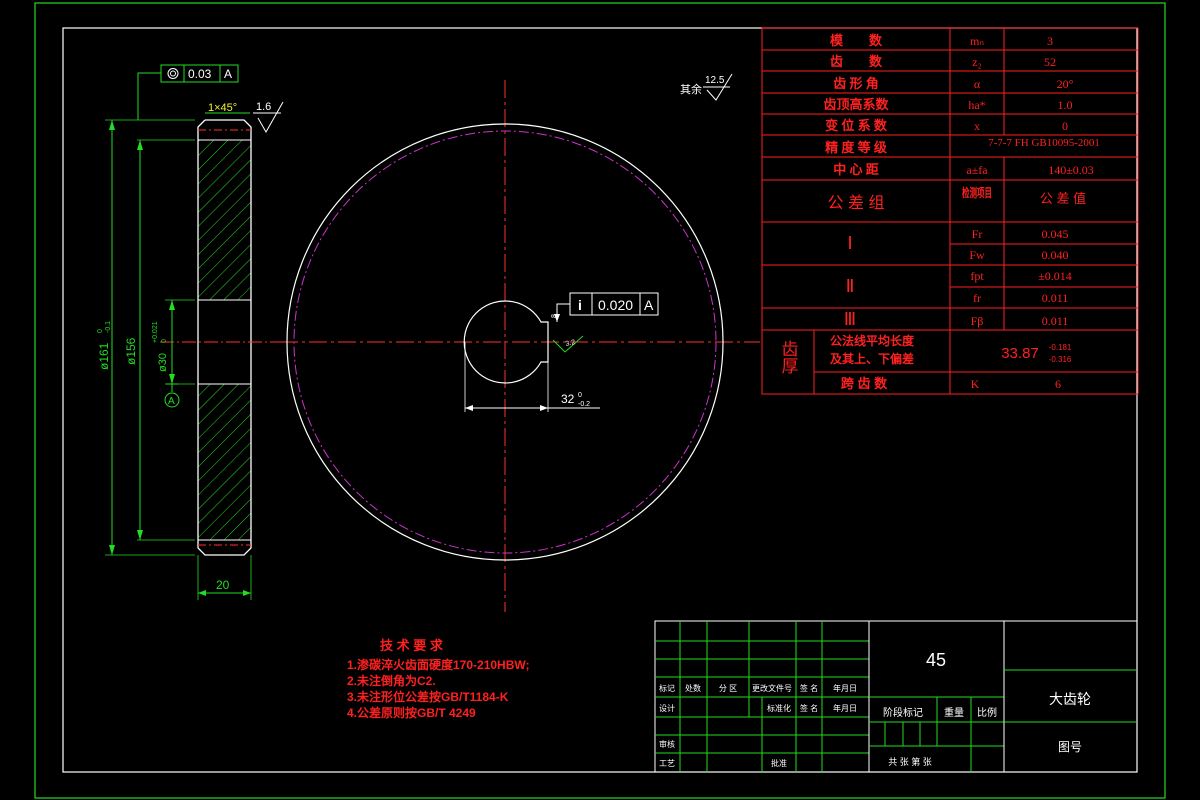  Describe the element at coordinates (1055, 321) in the screenshot. I see `tol-fbeta-value: 0.011` at that location.